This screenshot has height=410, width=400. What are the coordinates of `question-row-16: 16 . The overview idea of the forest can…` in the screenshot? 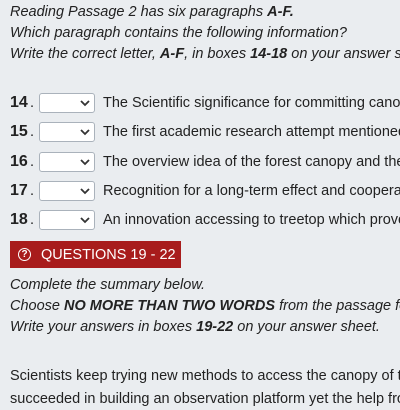 It's located at (205, 162).